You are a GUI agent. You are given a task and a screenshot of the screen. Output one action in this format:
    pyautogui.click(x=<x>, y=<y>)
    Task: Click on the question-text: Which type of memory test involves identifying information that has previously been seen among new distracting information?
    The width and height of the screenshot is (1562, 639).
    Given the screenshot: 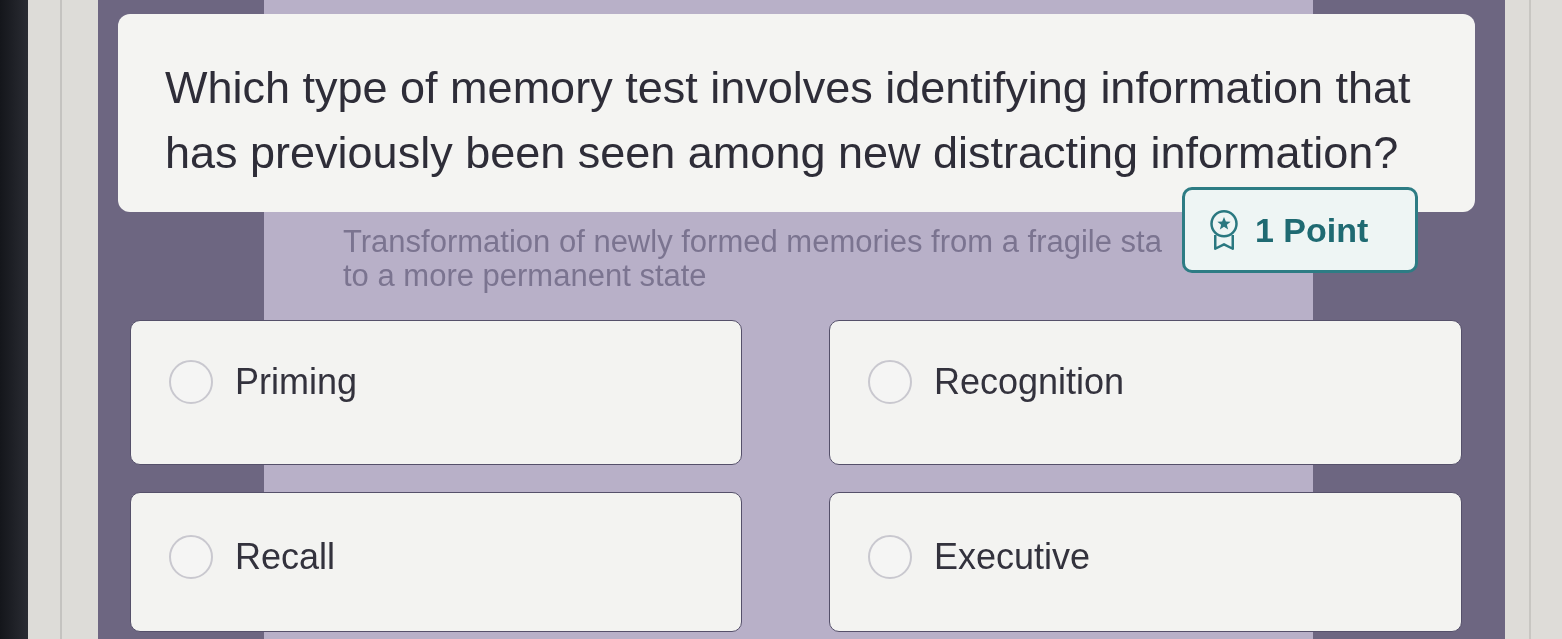 What is the action you would take?
    pyautogui.click(x=788, y=120)
    